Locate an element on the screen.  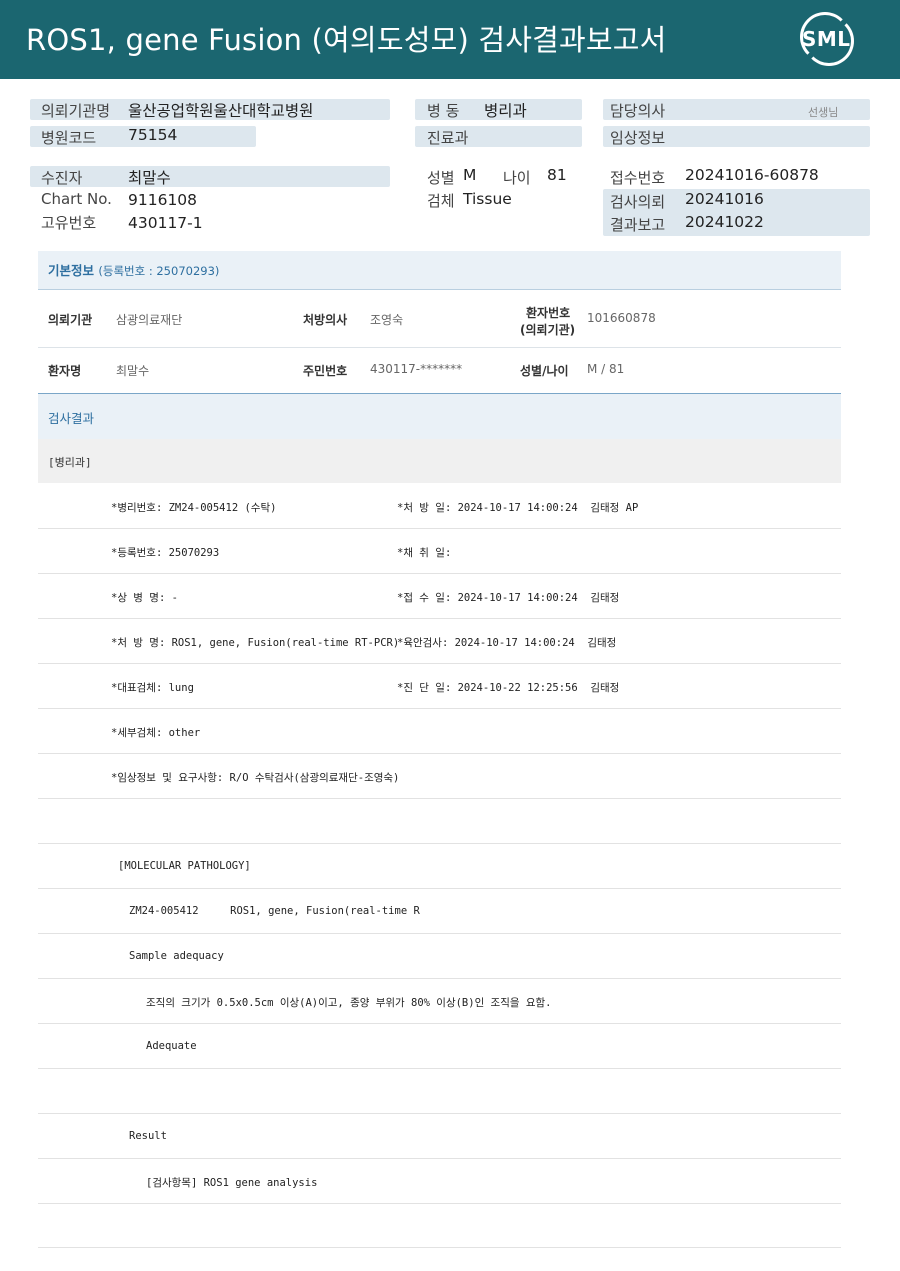
unique-value: 430117-1 is located at coordinates (165, 223).